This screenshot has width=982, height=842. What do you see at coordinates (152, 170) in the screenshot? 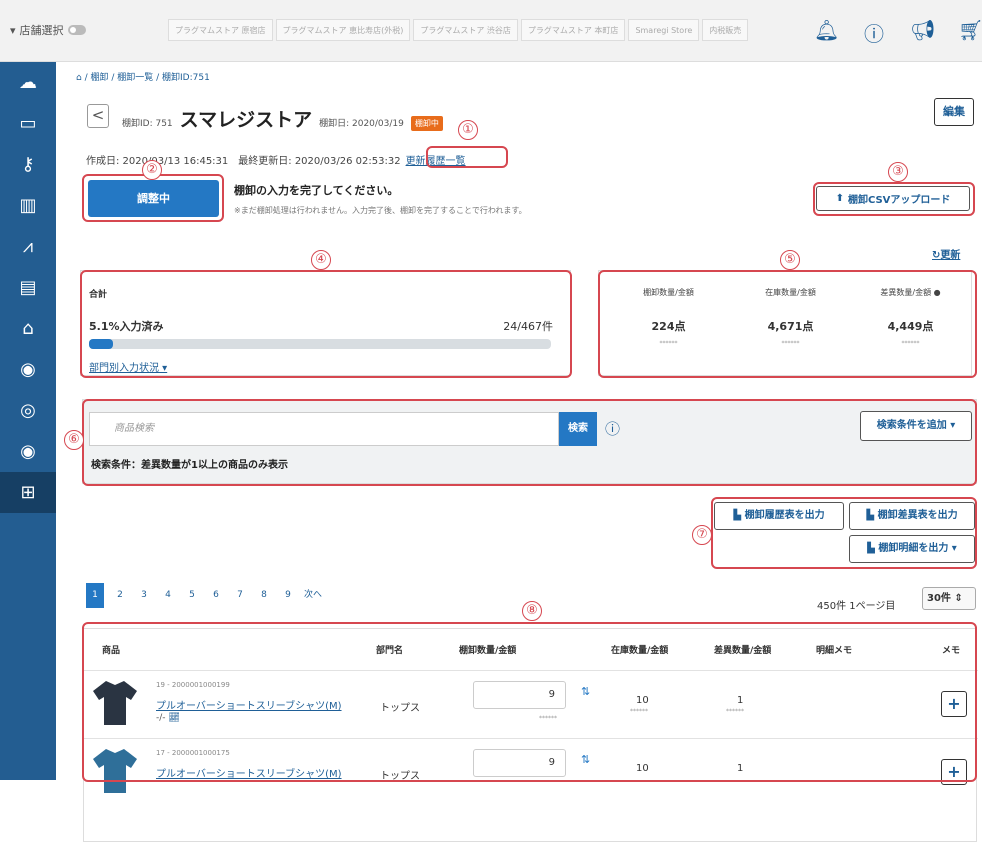
I see `annotation-number-2: ②` at bounding box center [152, 170].